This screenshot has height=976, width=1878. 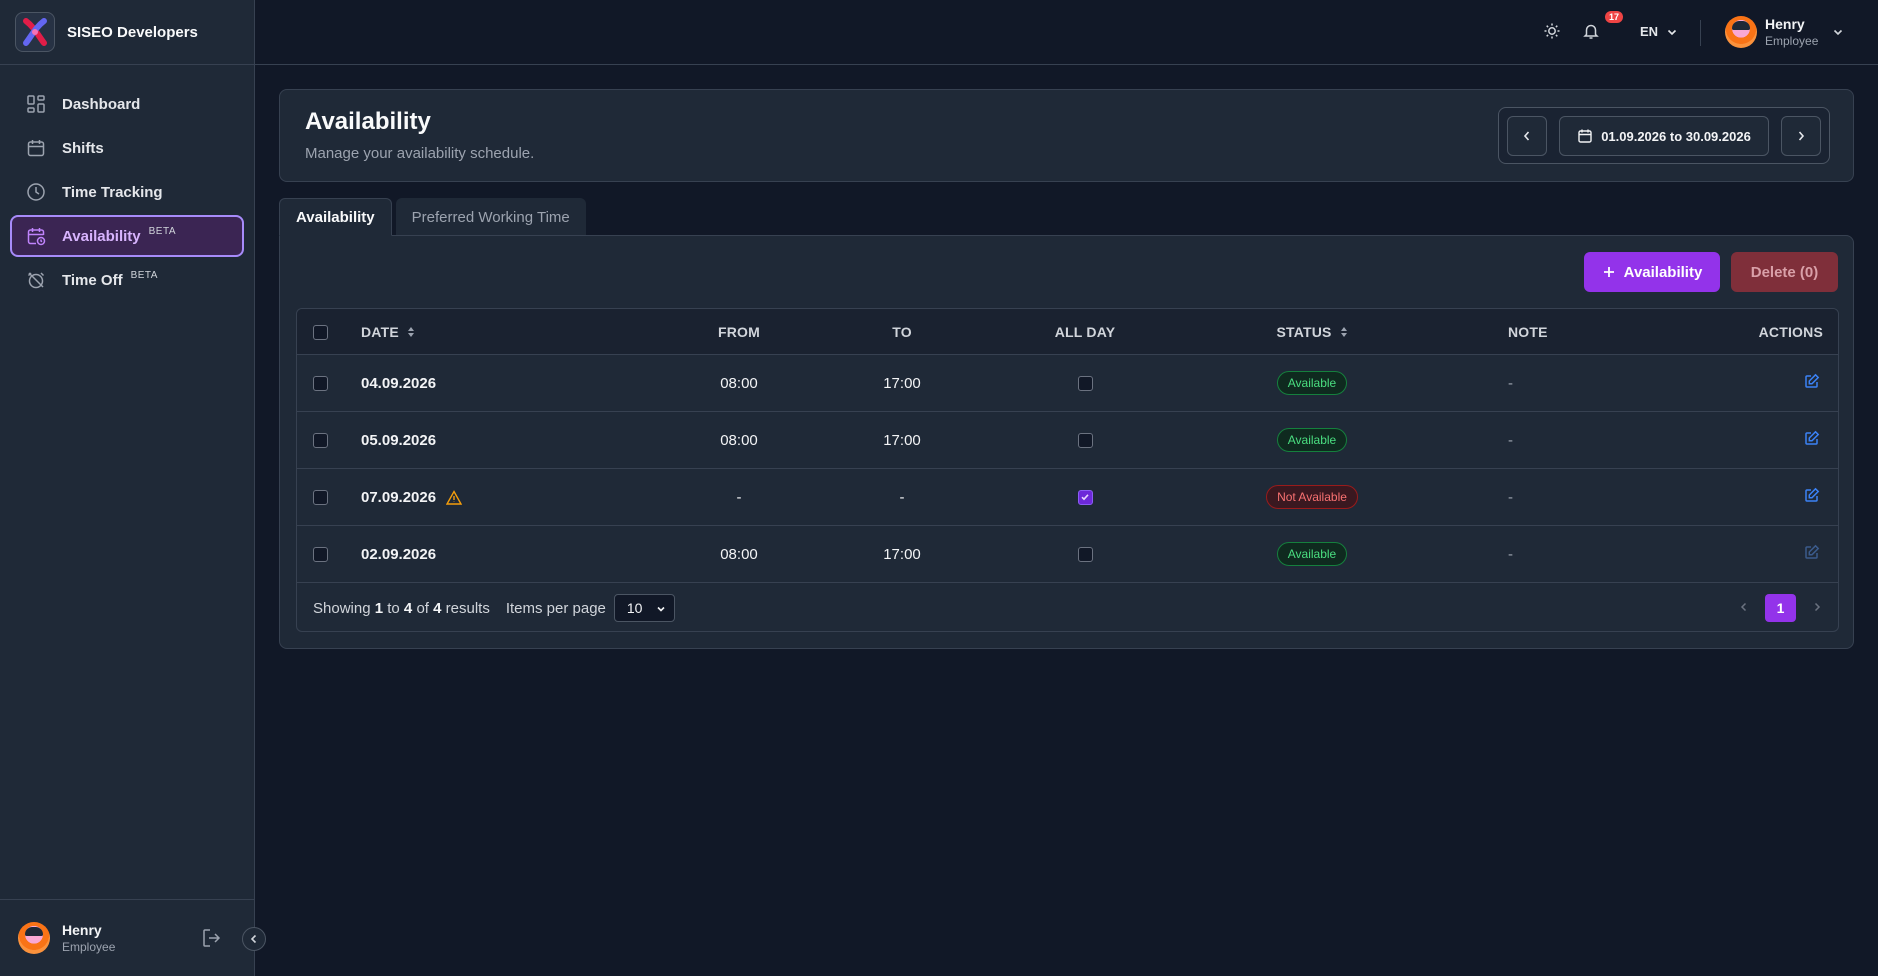 I want to click on language-label: EN, so click(x=1649, y=31).